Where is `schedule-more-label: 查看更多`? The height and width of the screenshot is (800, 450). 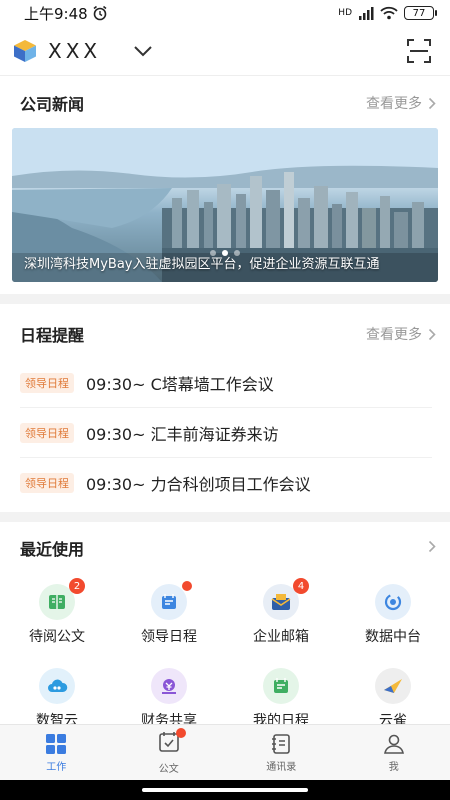 schedule-more-label: 查看更多 is located at coordinates (394, 335).